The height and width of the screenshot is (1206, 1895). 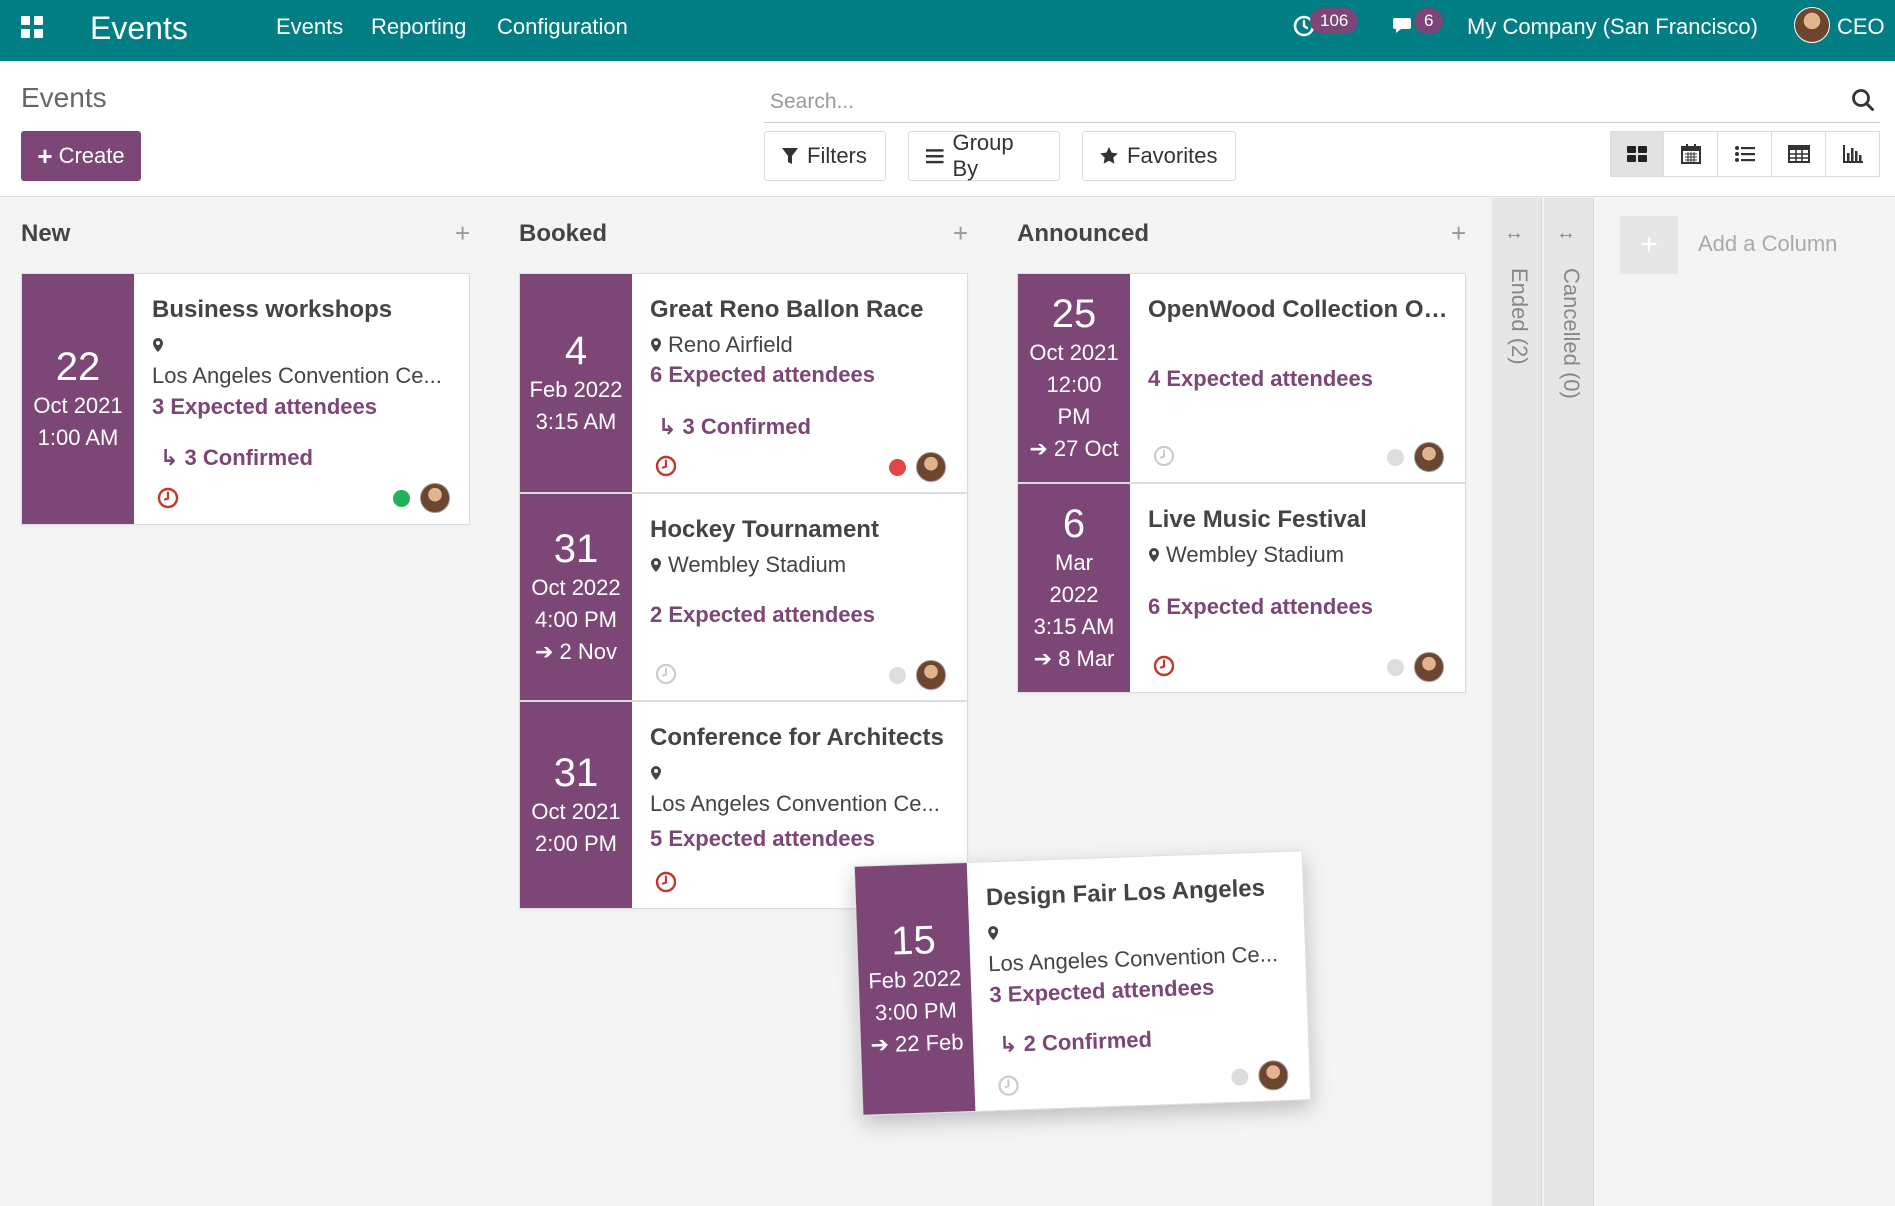 What do you see at coordinates (1260, 378) in the screenshot?
I see `expected-attendees: 4 Expected attendees` at bounding box center [1260, 378].